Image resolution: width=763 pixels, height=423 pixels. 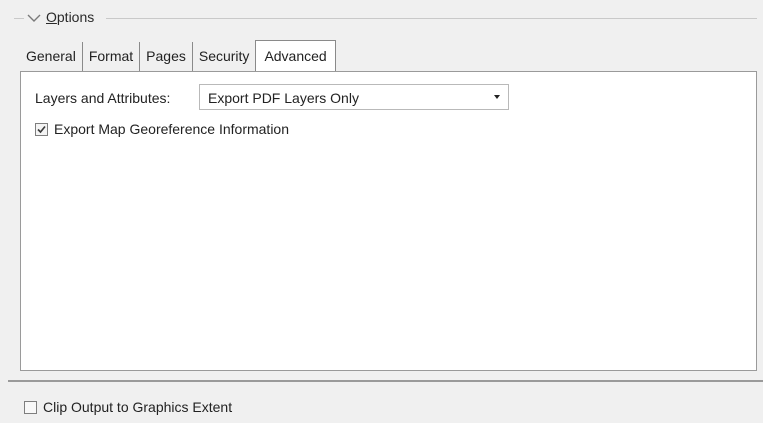 I want to click on clip-output-checkbox, so click(x=30, y=407).